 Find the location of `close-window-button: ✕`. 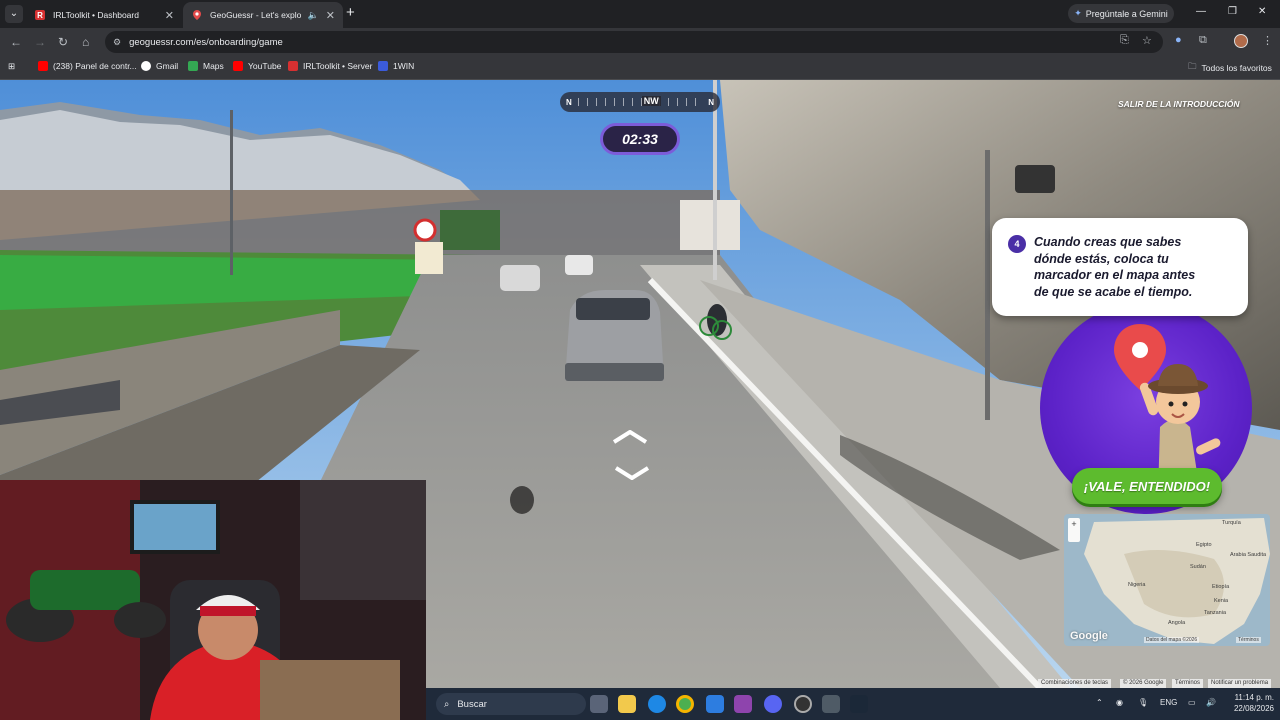

close-window-button: ✕ is located at coordinates (1262, 11).